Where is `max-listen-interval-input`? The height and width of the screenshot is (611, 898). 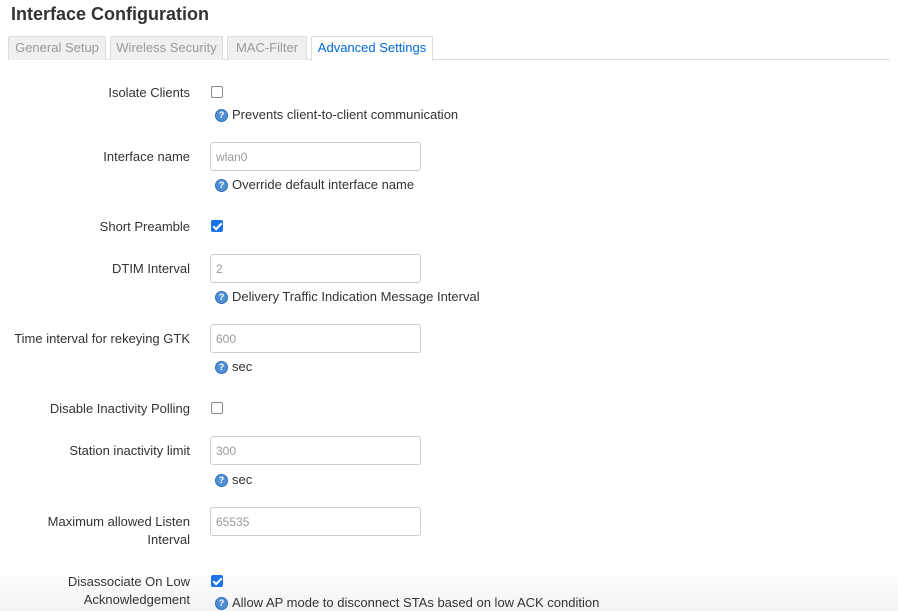 max-listen-interval-input is located at coordinates (315, 521).